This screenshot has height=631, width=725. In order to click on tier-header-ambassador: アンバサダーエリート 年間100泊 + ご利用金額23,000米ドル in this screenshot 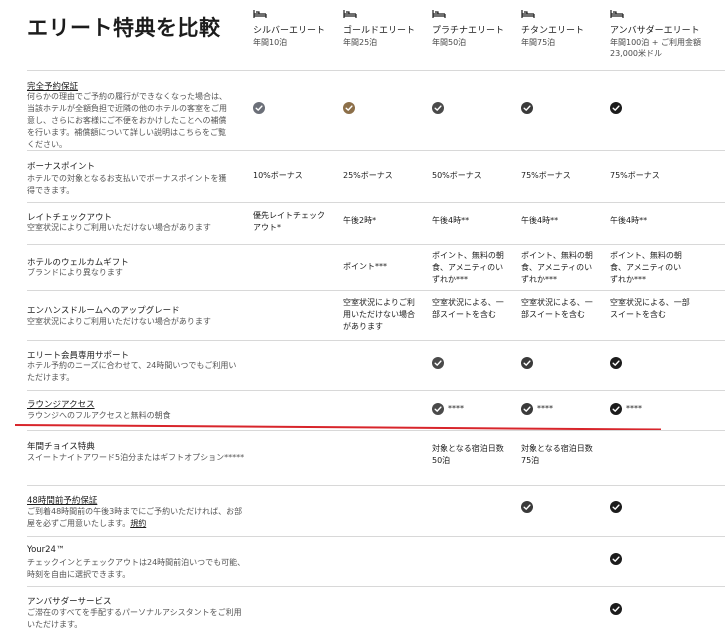, I will do `click(662, 34)`.